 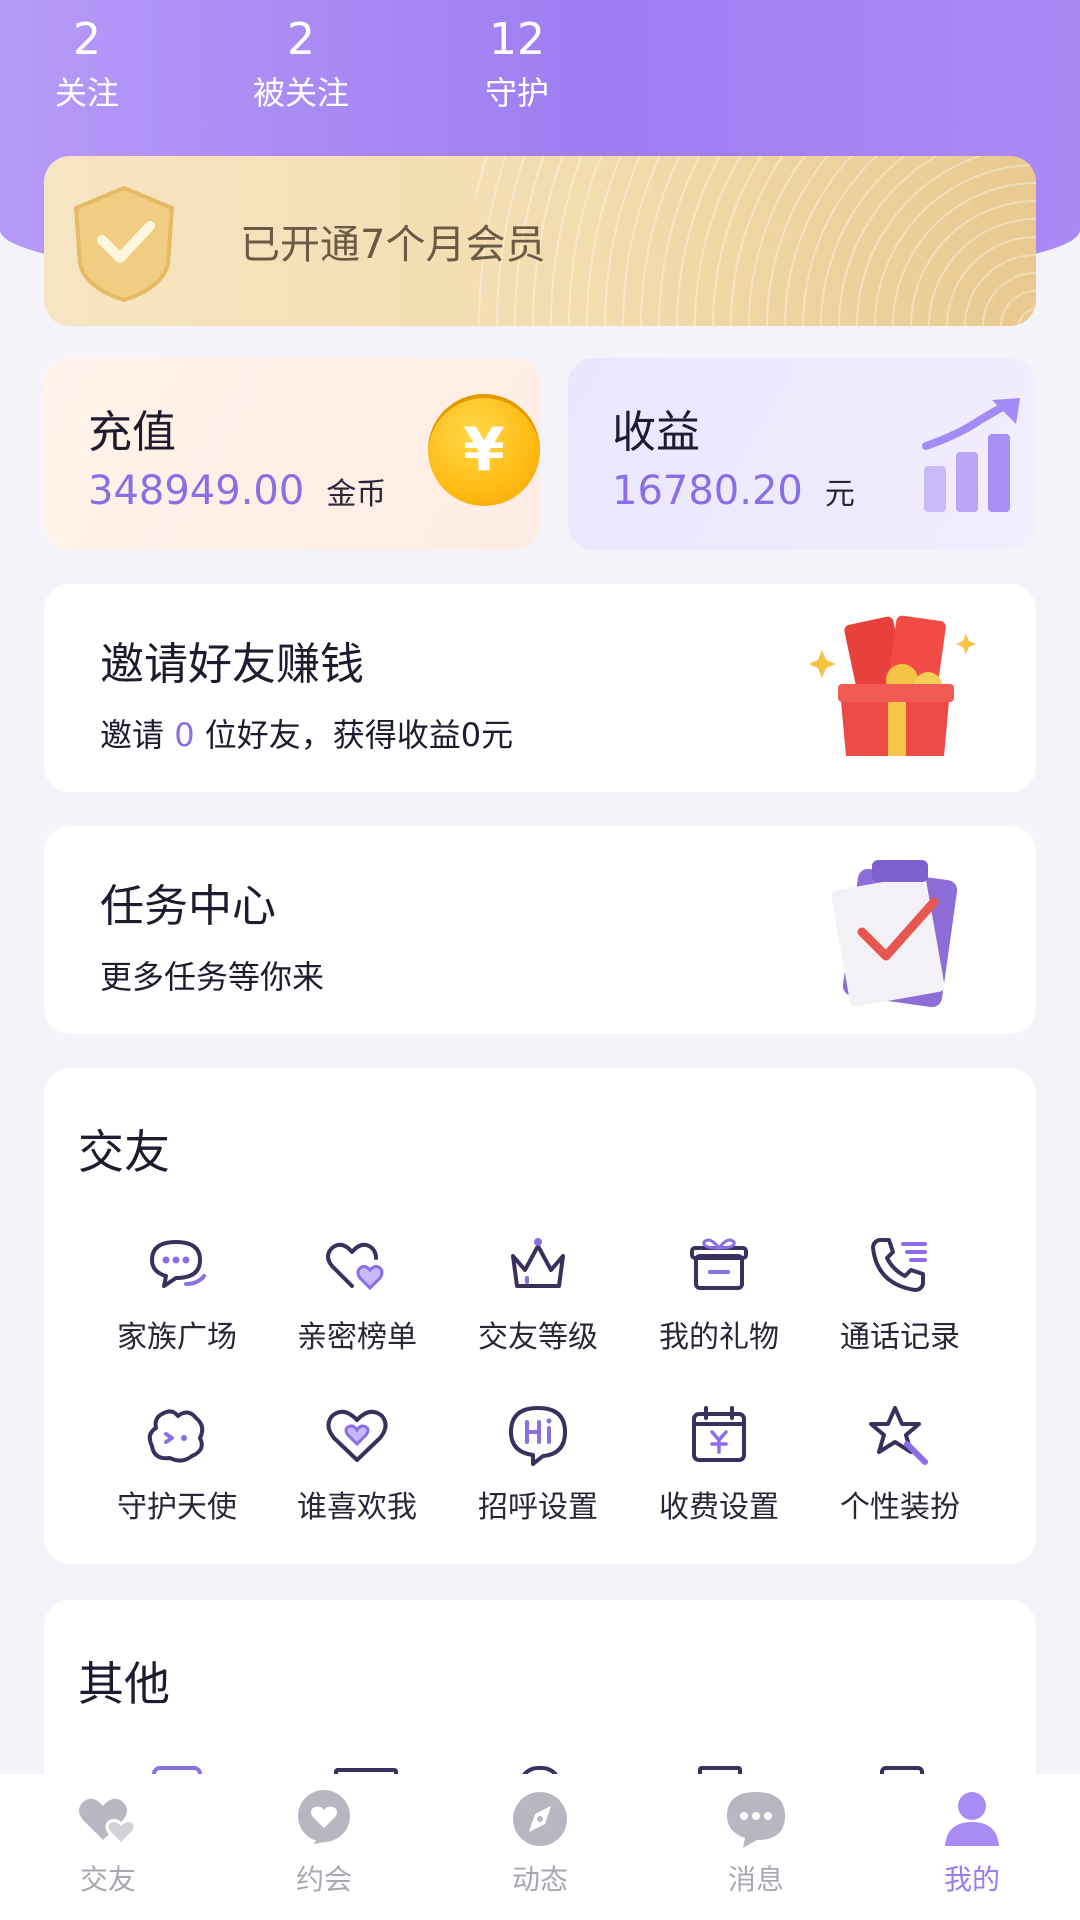 I want to click on invite-title: 邀请好友赚钱, so click(x=232, y=664).